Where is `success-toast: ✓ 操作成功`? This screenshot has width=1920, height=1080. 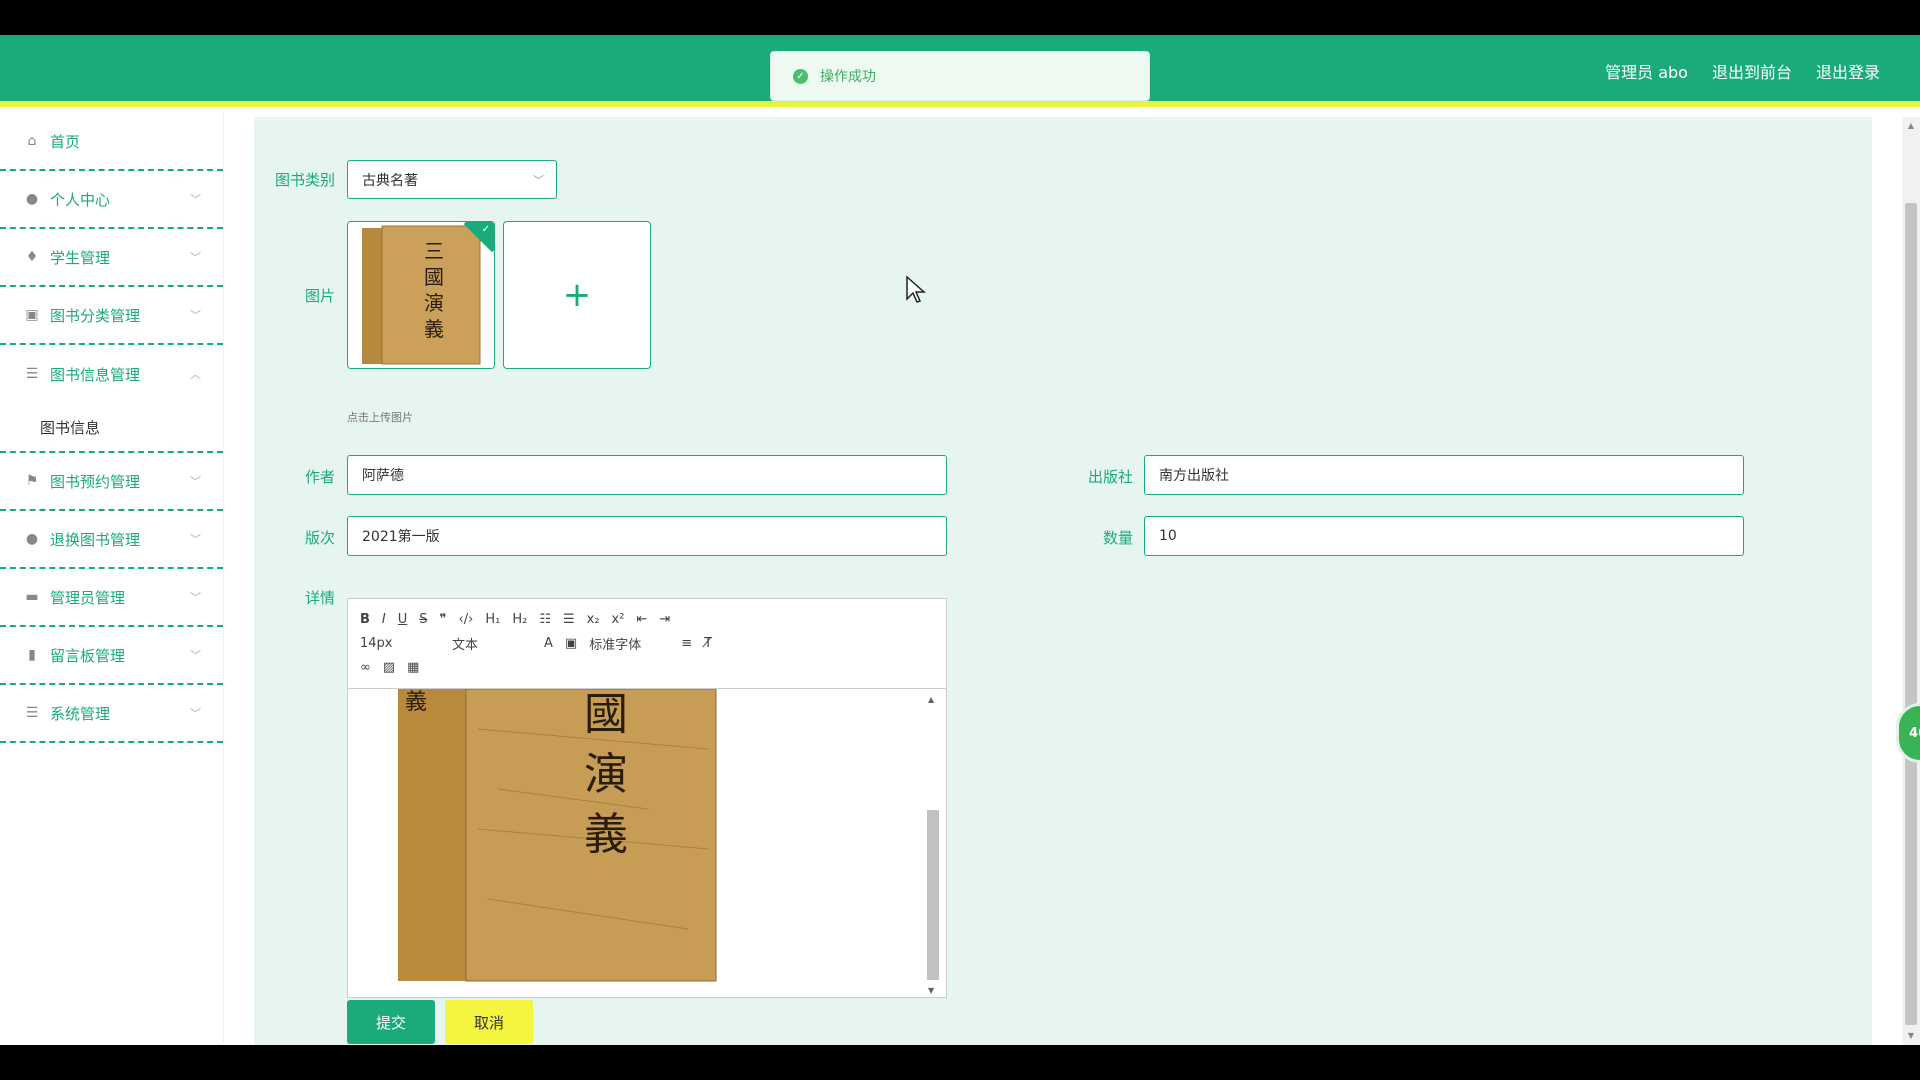 success-toast: ✓ 操作成功 is located at coordinates (960, 76).